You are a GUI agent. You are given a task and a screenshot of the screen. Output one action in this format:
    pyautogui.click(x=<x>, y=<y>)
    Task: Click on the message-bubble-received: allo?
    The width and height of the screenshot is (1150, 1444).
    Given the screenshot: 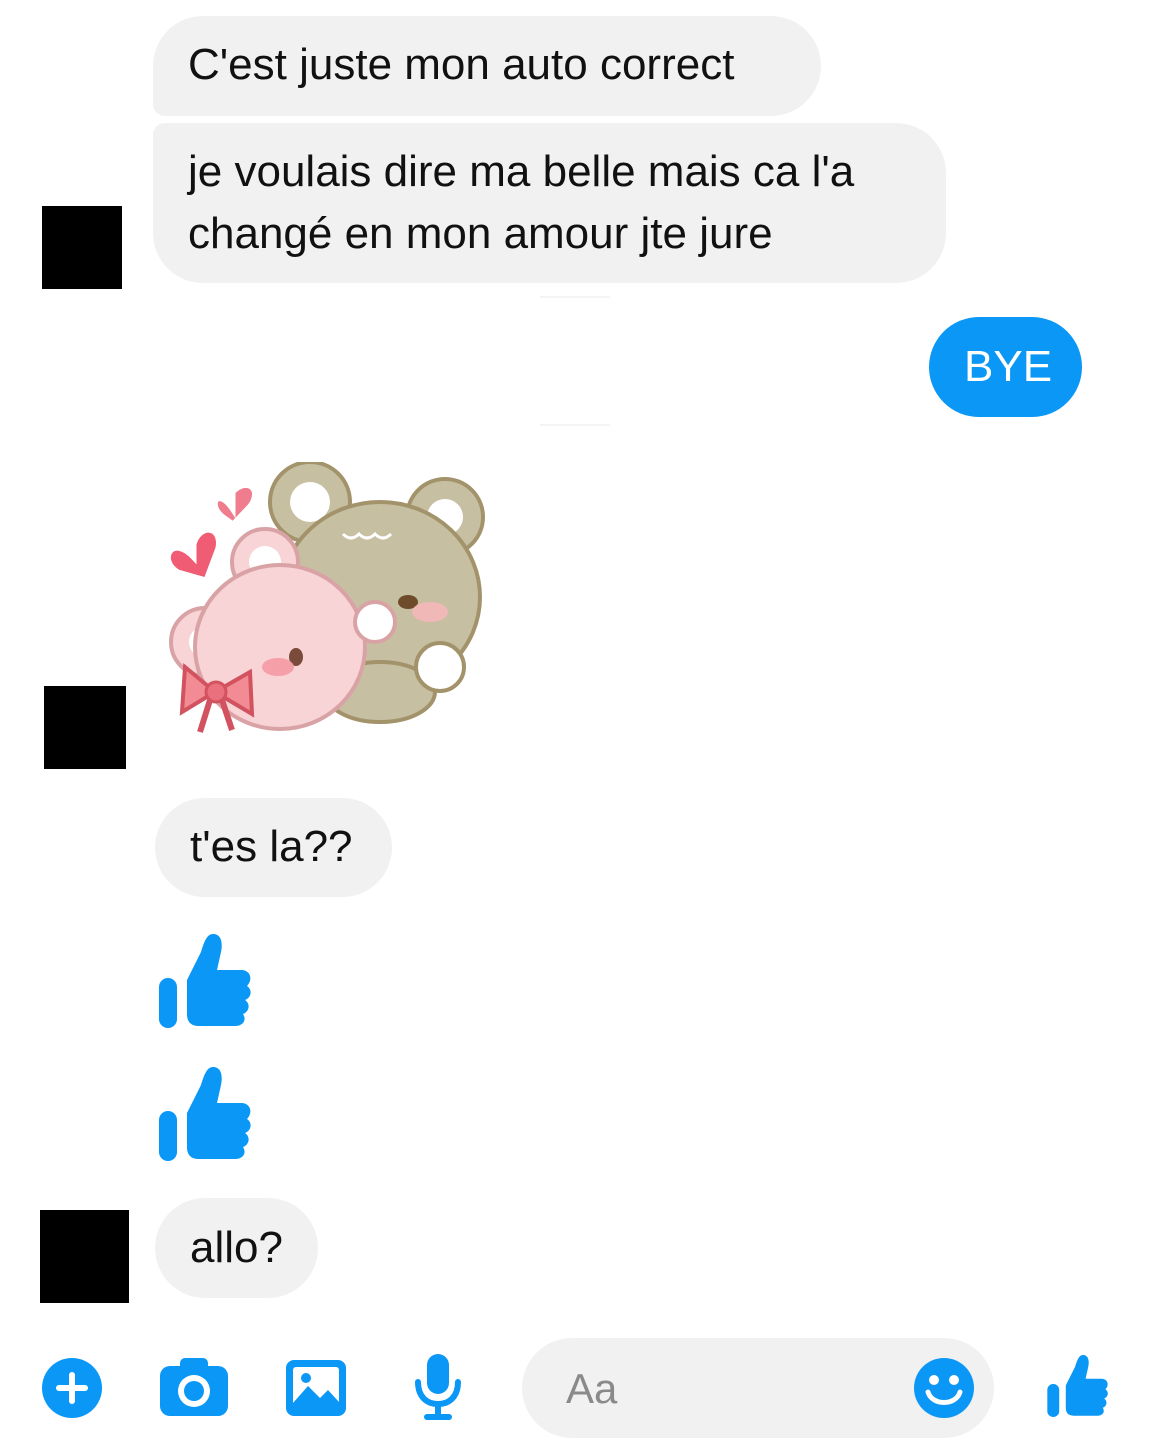 What is the action you would take?
    pyautogui.click(x=236, y=1248)
    